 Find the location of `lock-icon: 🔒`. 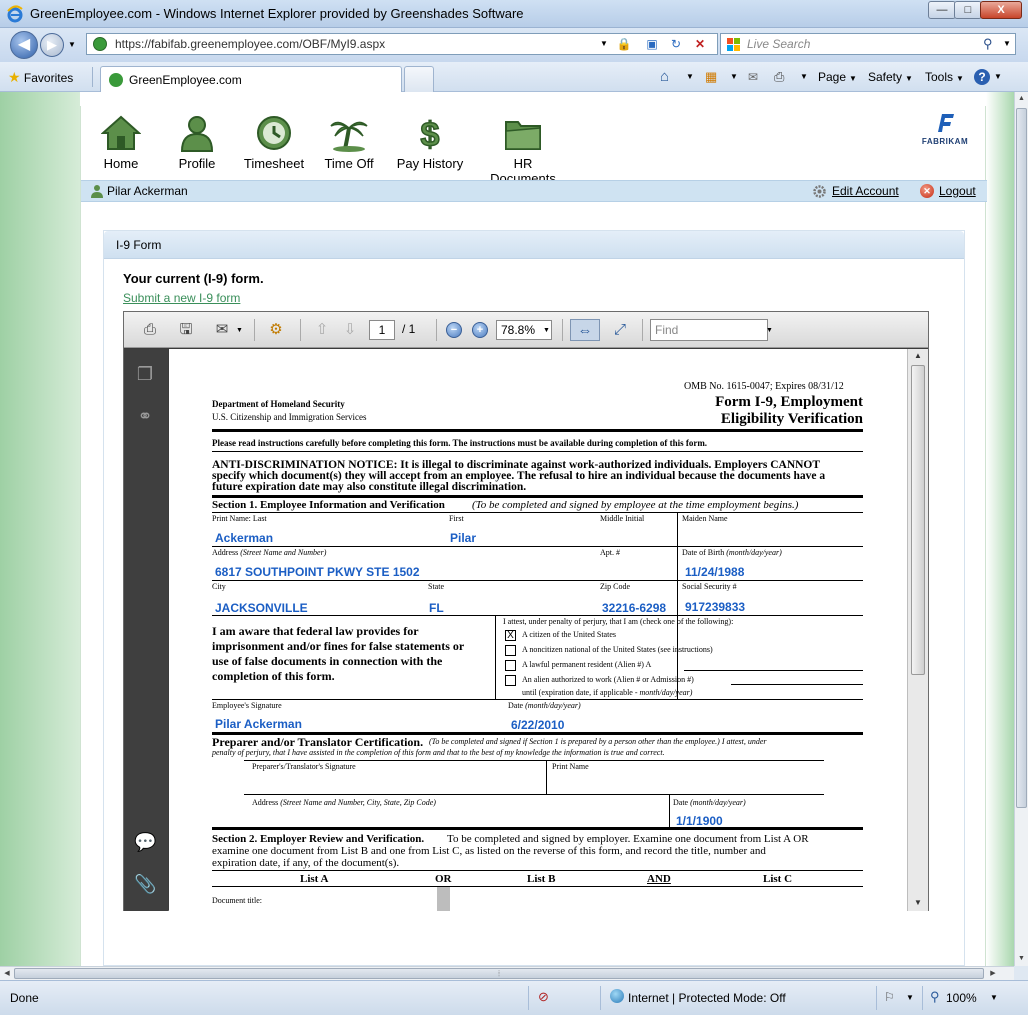

lock-icon: 🔒 is located at coordinates (624, 44).